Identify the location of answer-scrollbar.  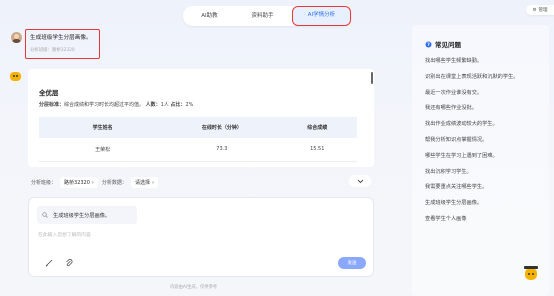
(372, 78).